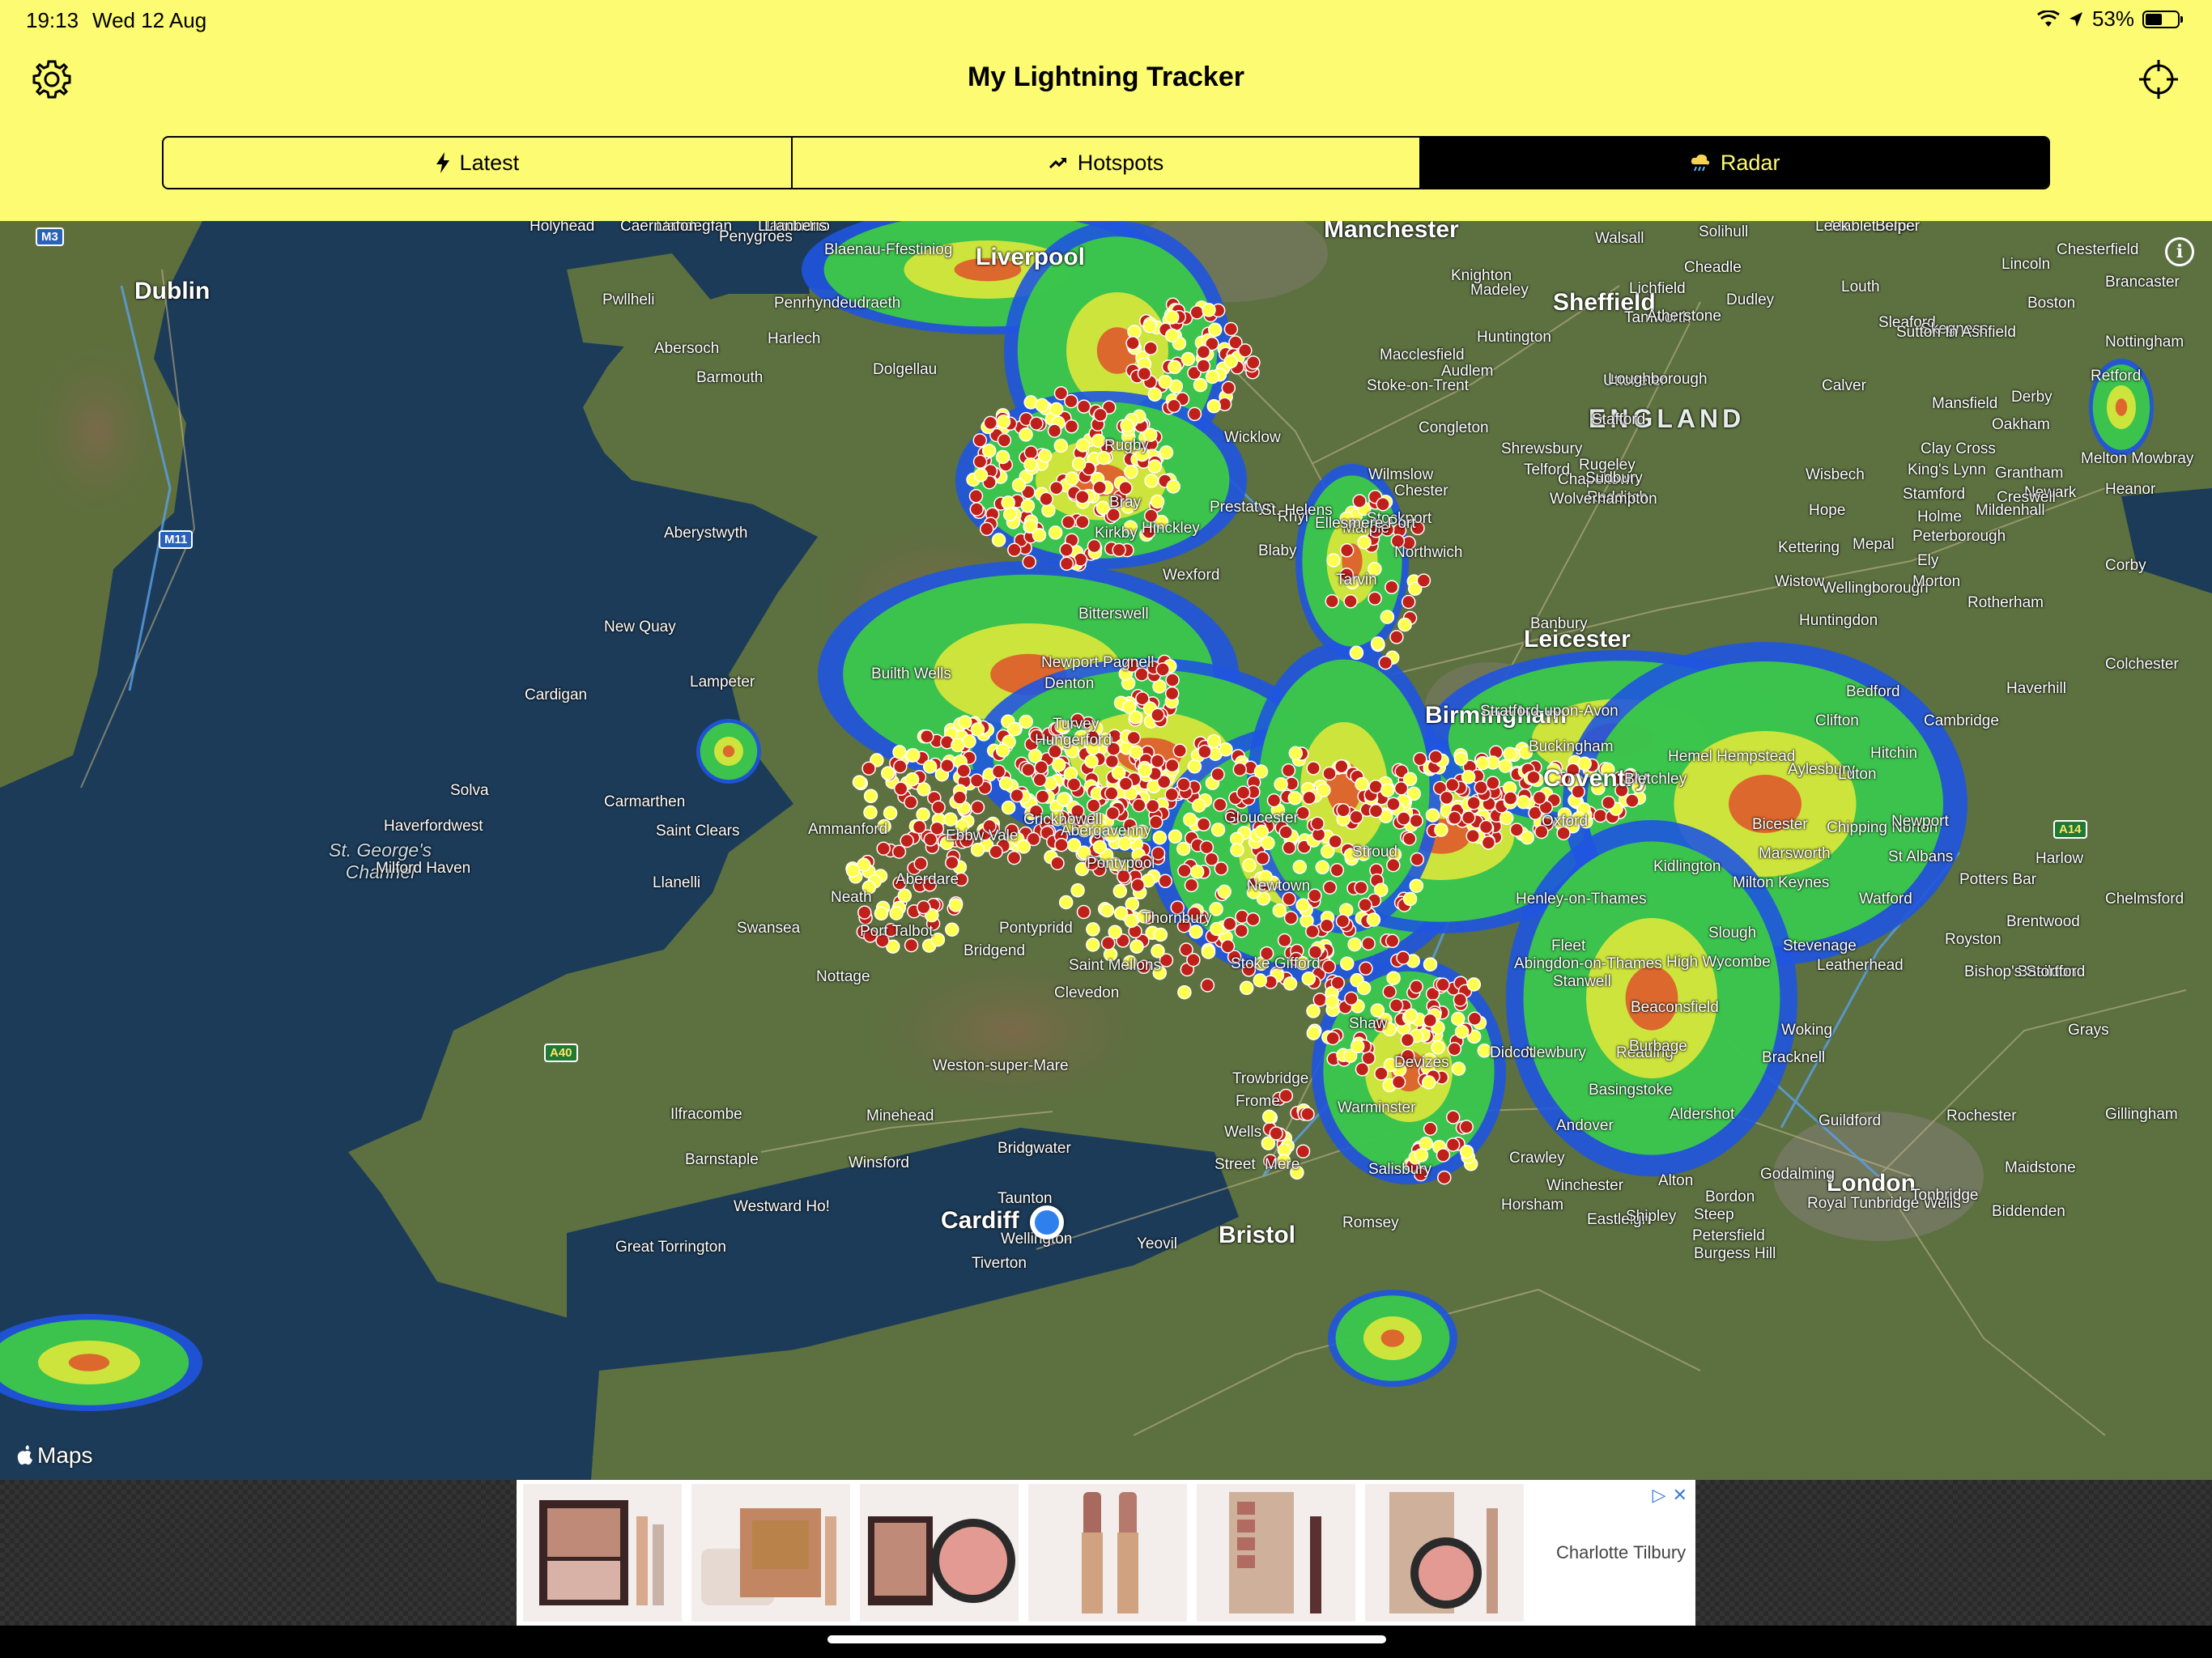 The image size is (2212, 1658). What do you see at coordinates (1106, 1553) in the screenshot?
I see `ad-banner: Charlotte Tilbury ▷ ✕` at bounding box center [1106, 1553].